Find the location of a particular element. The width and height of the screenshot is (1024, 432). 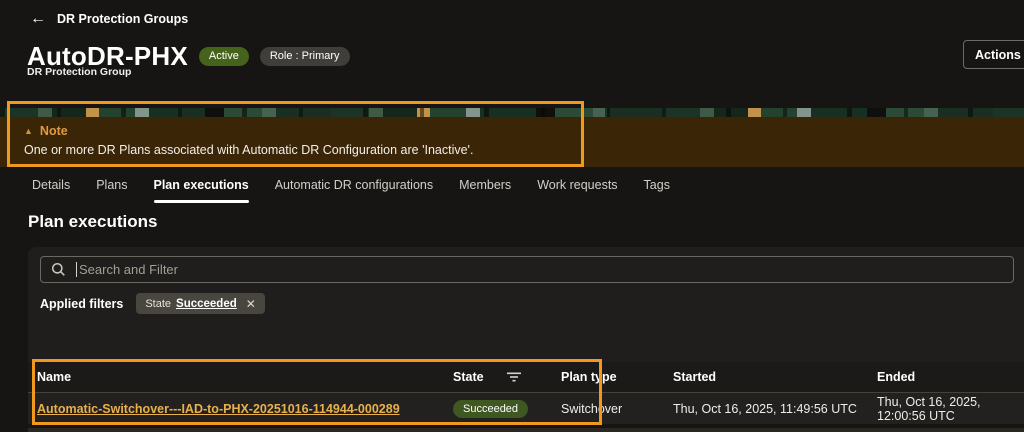

back-arrow-icon: ← is located at coordinates (38, 19).